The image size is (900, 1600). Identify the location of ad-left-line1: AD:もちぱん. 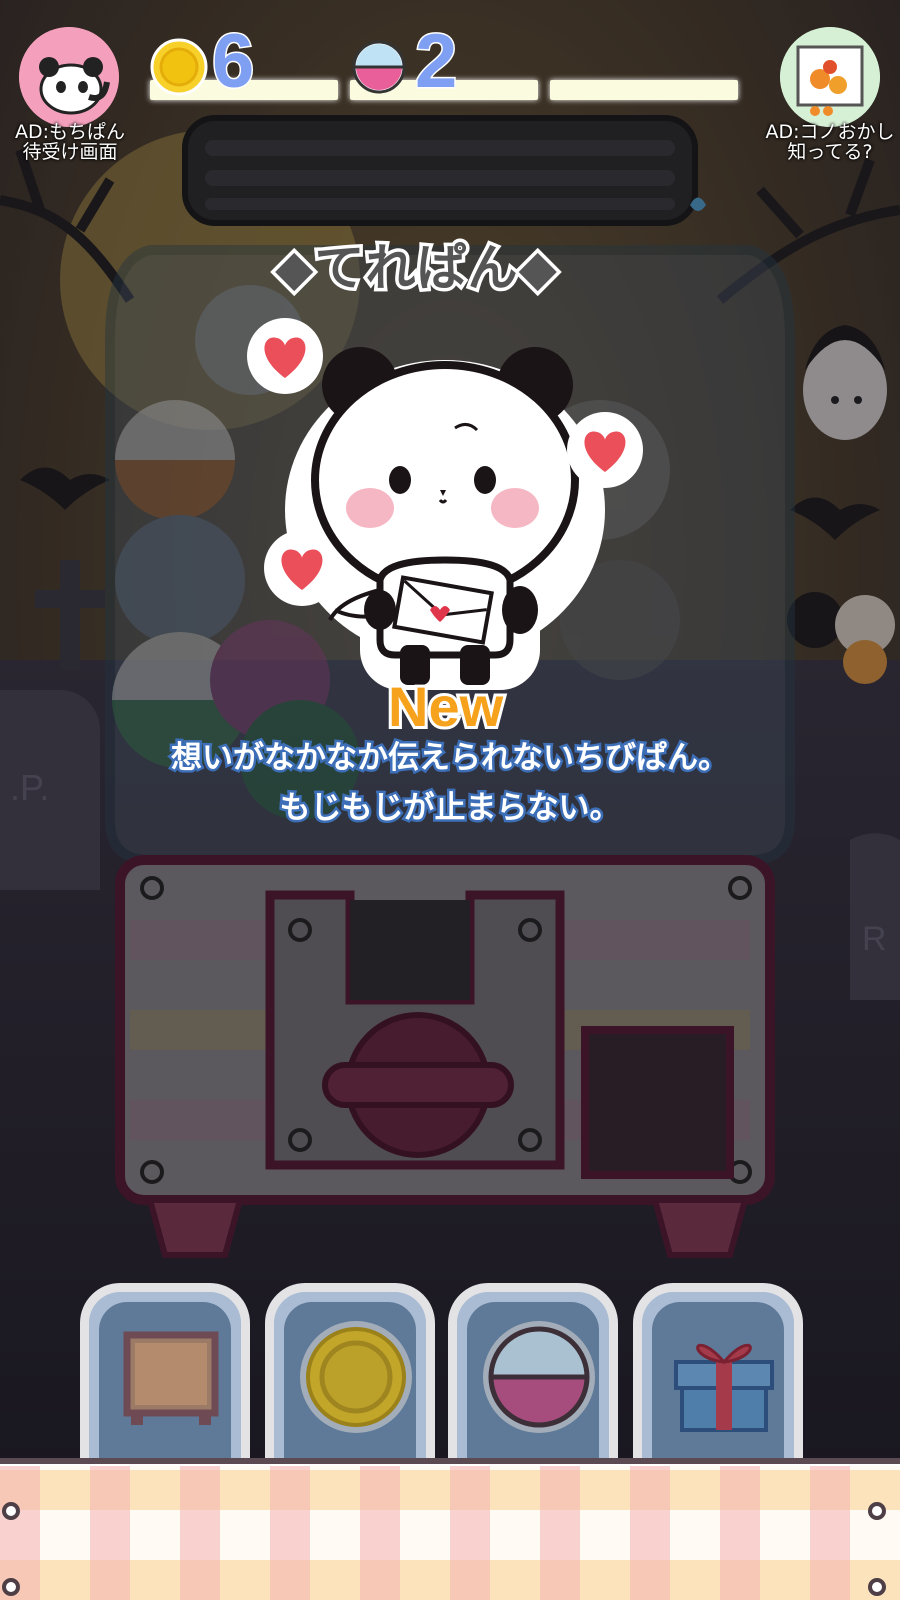
(70, 132).